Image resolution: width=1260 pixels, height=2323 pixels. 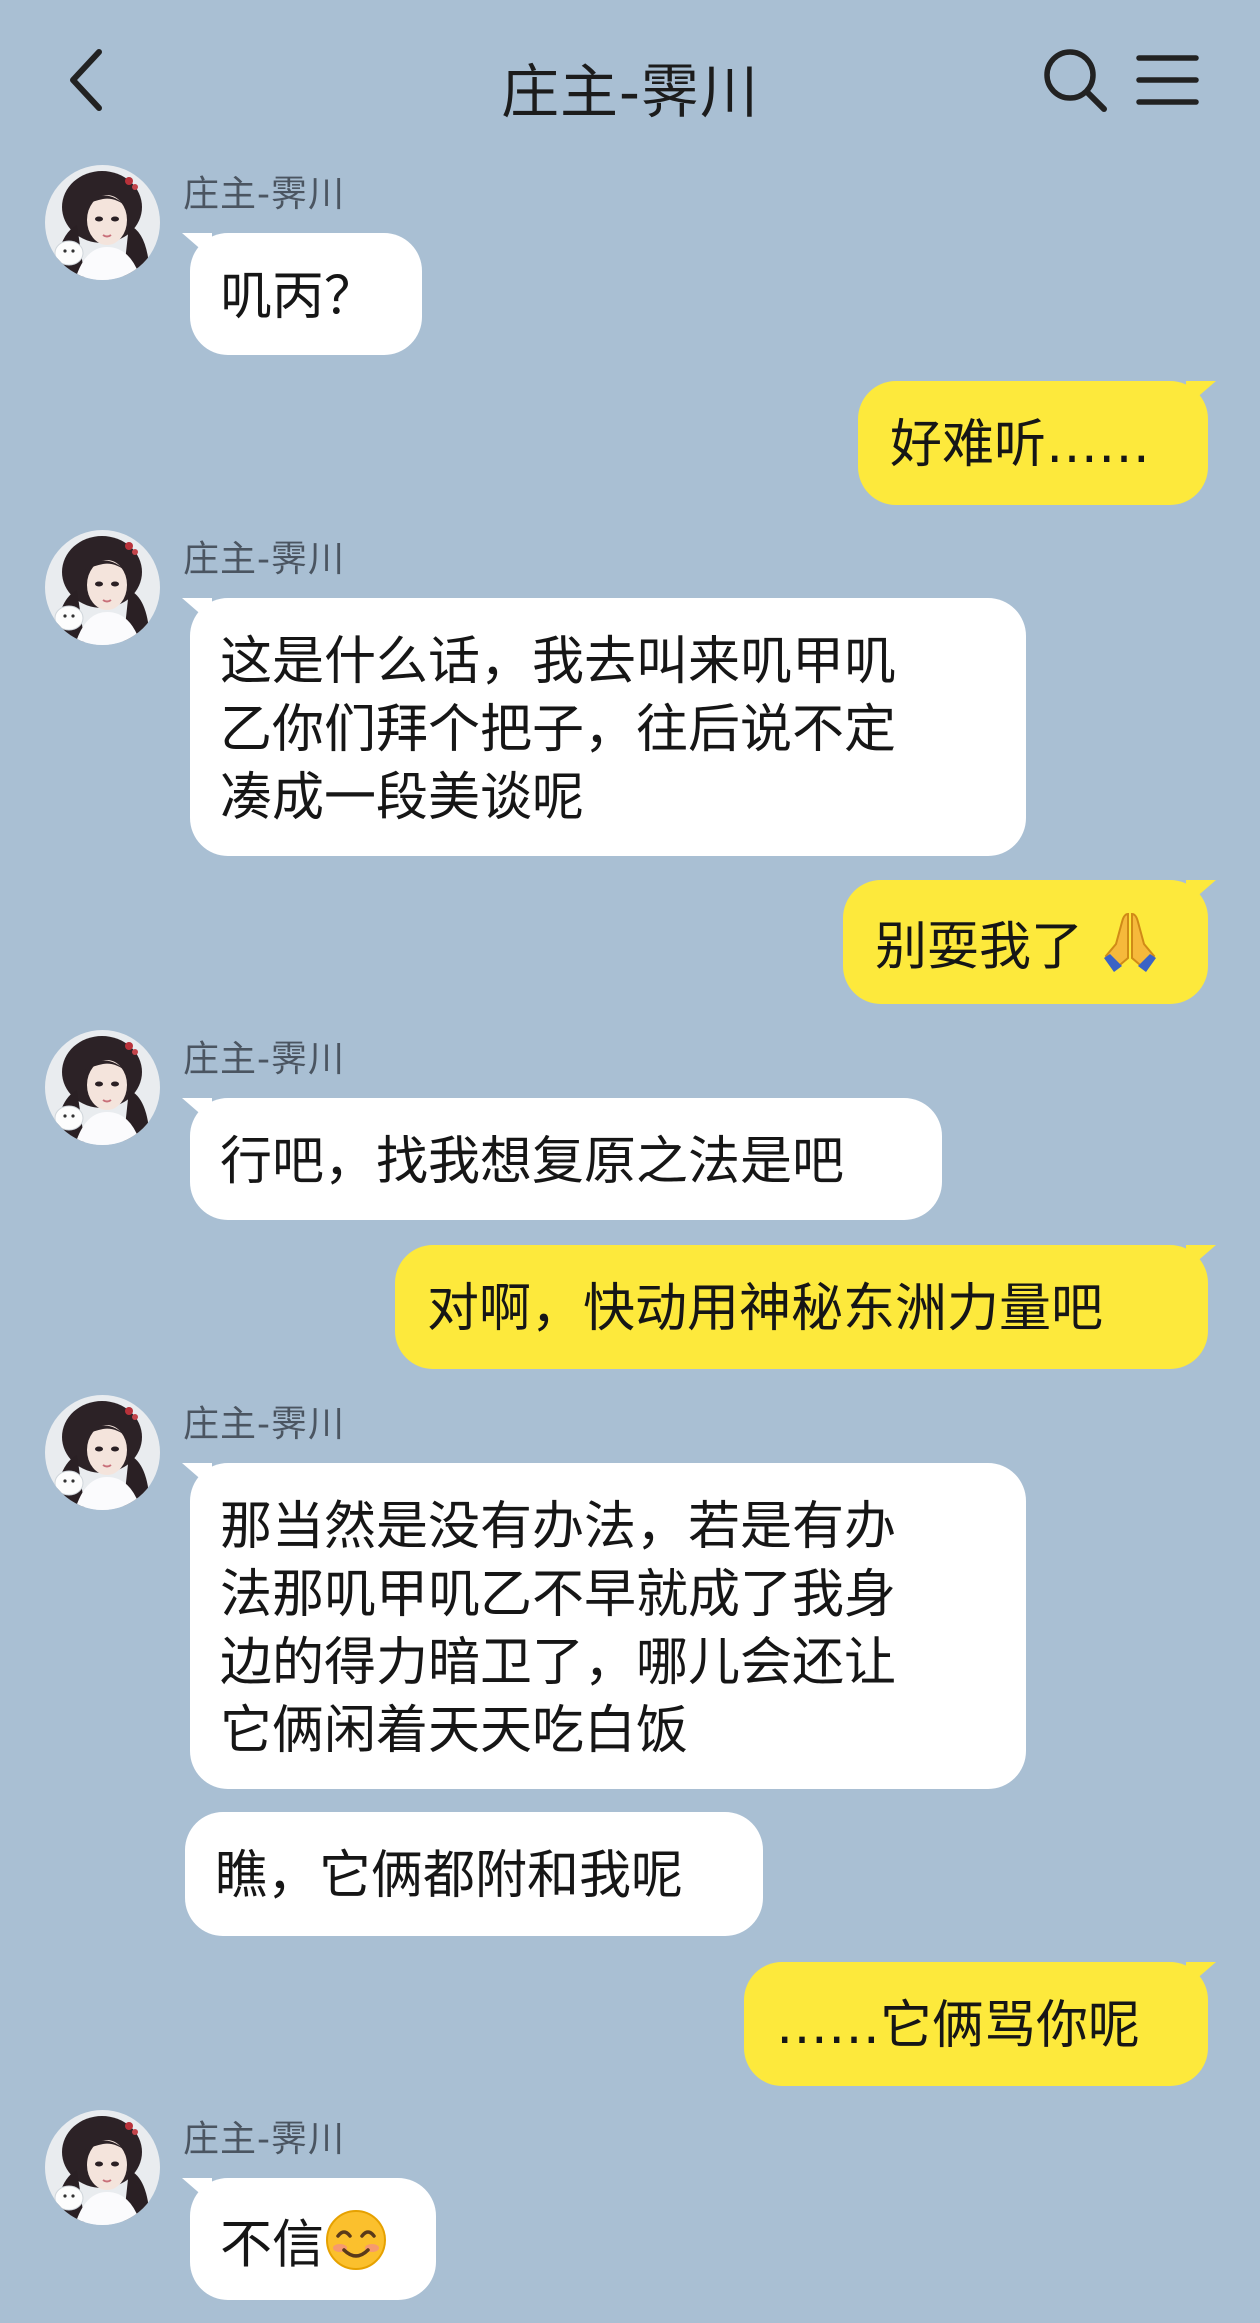 What do you see at coordinates (474, 1874) in the screenshot?
I see `message-bubble: 瞧，它俩都附和我呢` at bounding box center [474, 1874].